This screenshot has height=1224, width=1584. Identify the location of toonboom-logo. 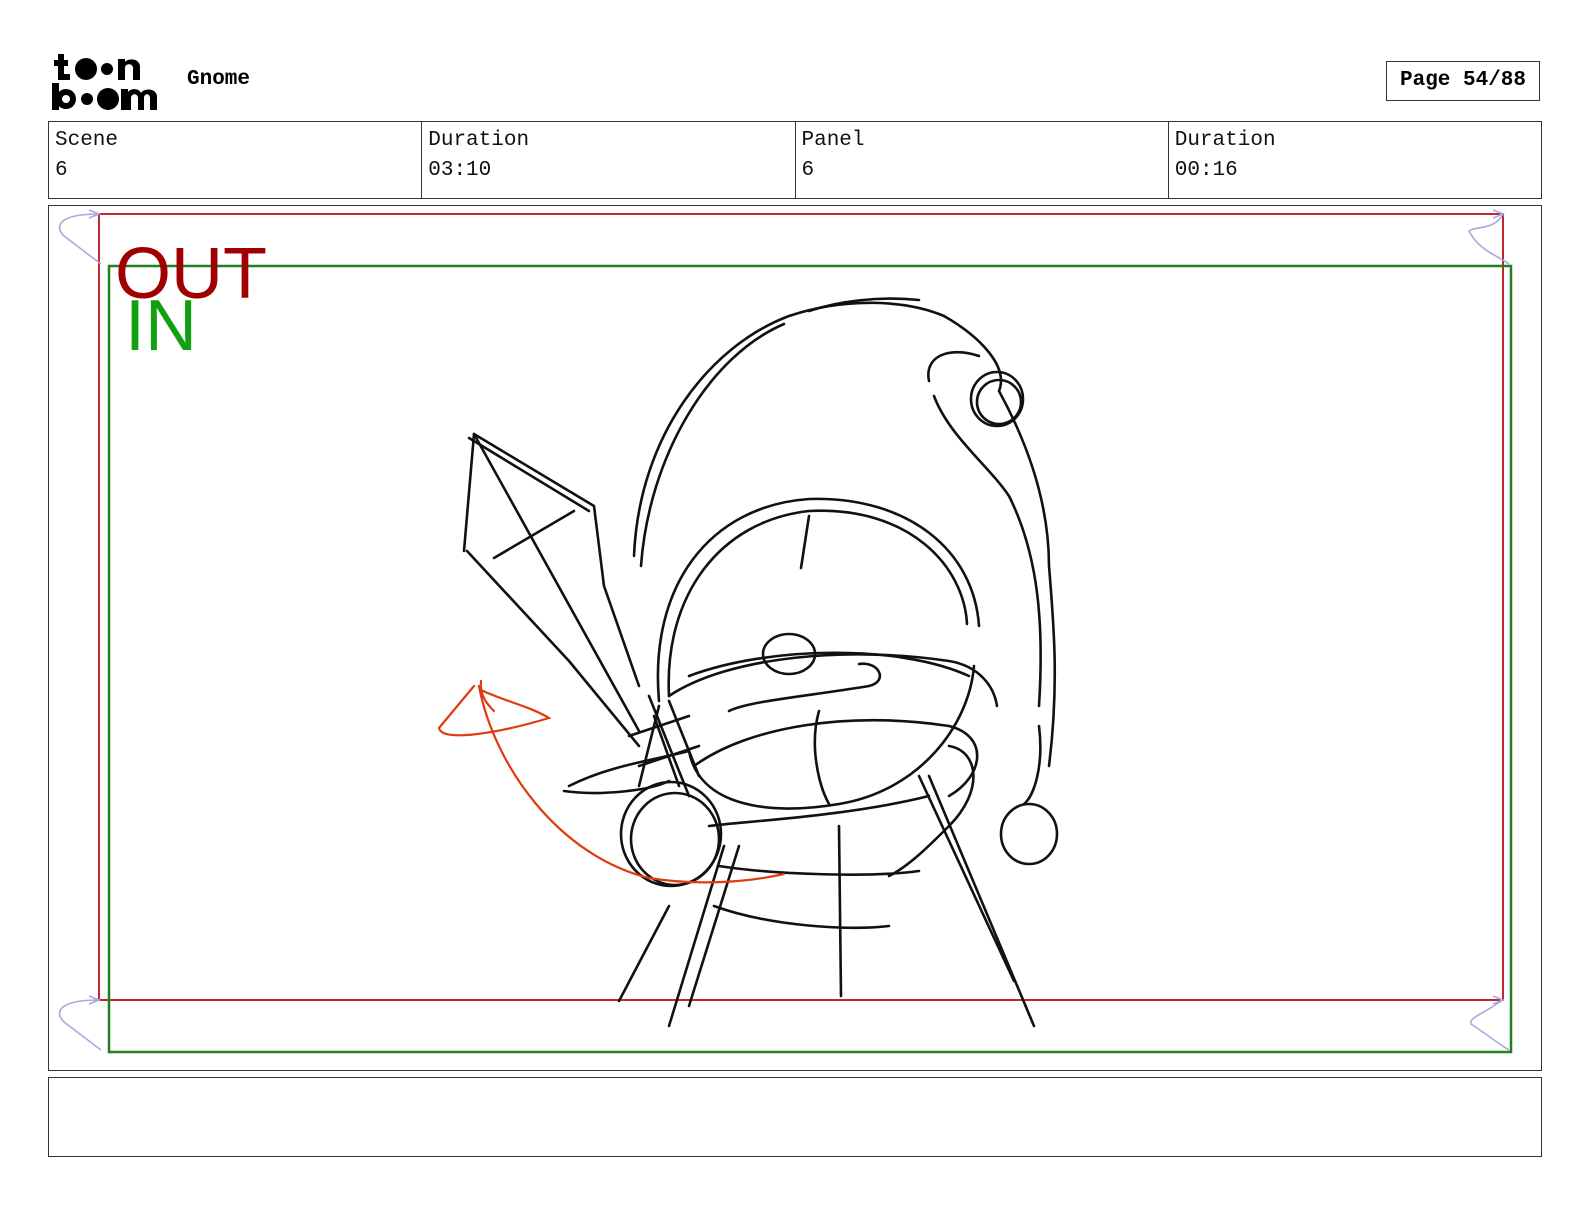
(104, 82).